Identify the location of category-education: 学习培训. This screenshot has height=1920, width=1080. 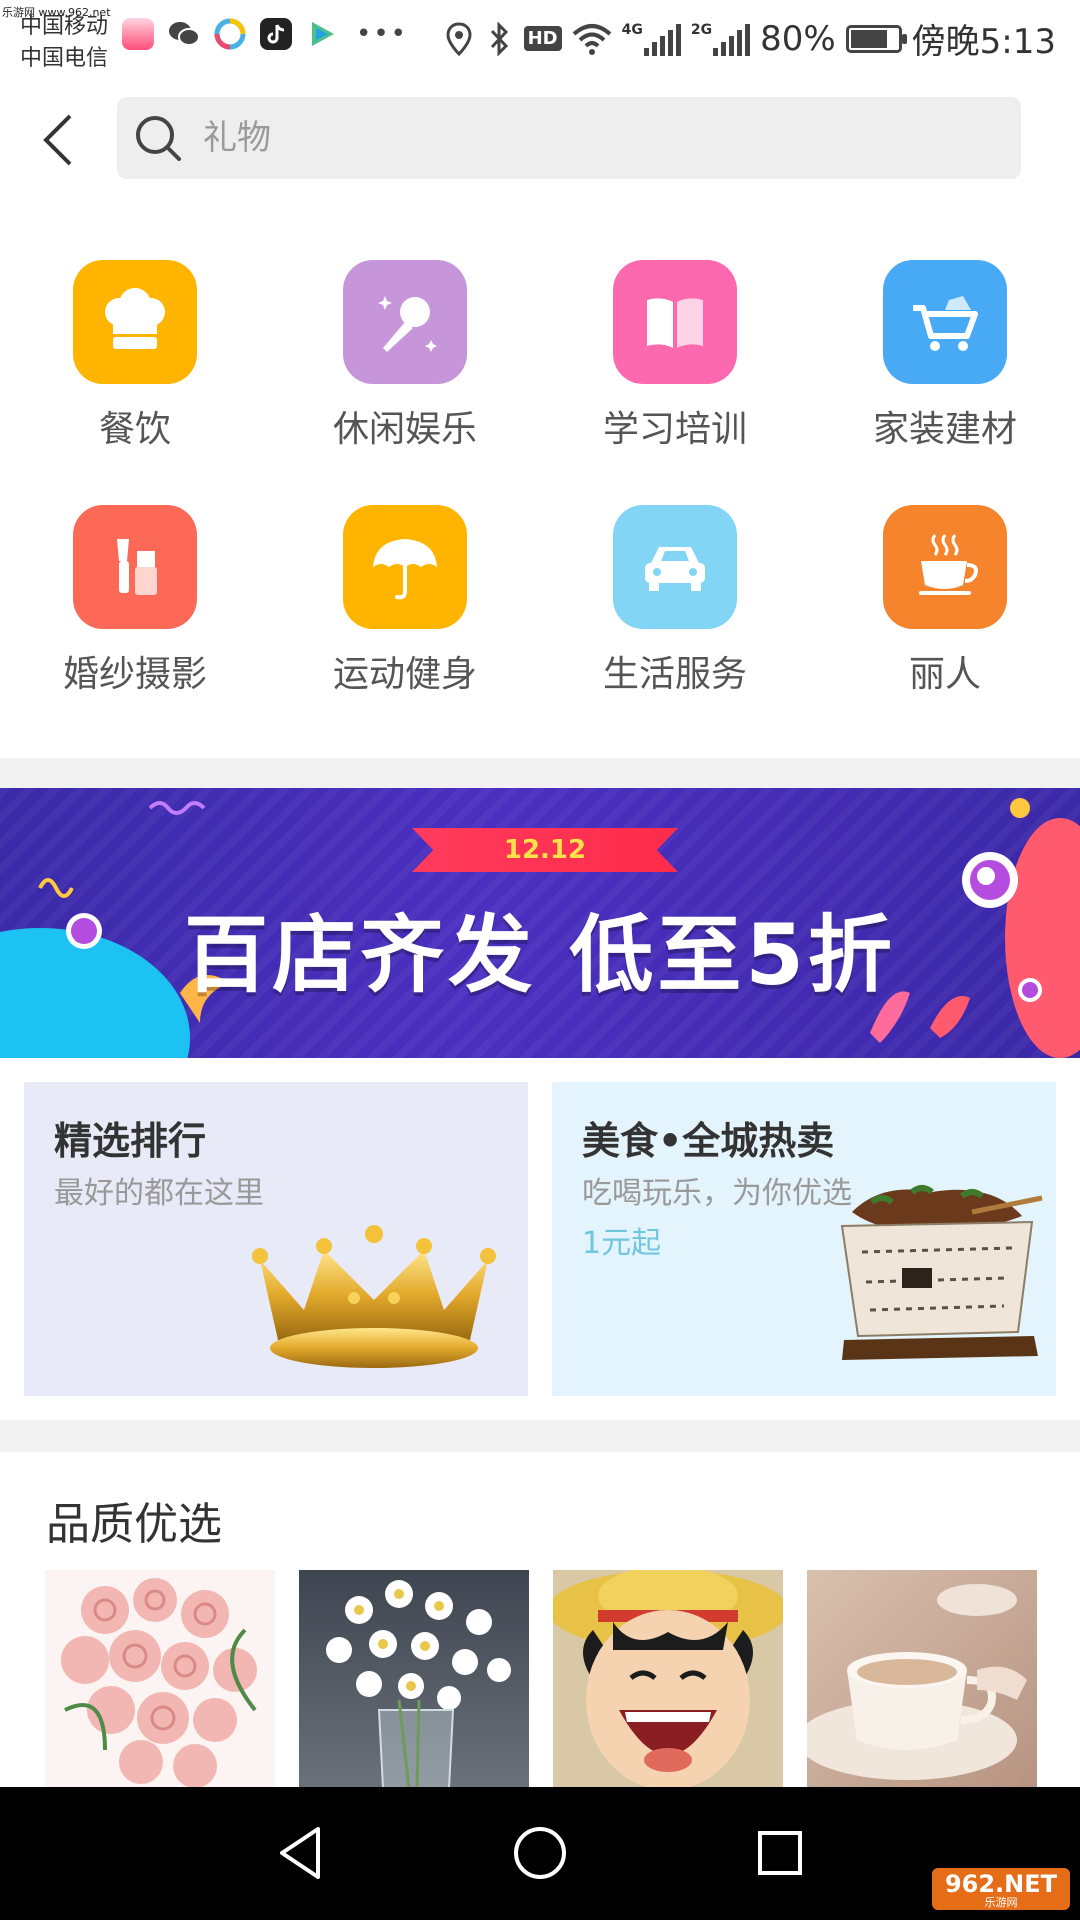
(675, 370).